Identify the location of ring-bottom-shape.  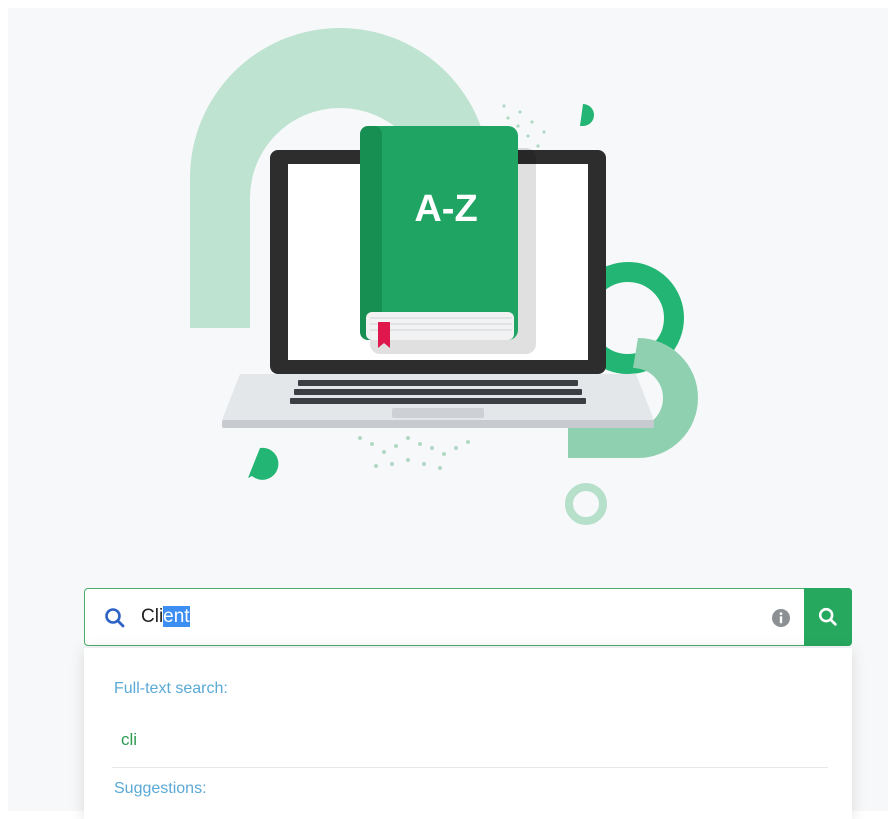
(586, 504).